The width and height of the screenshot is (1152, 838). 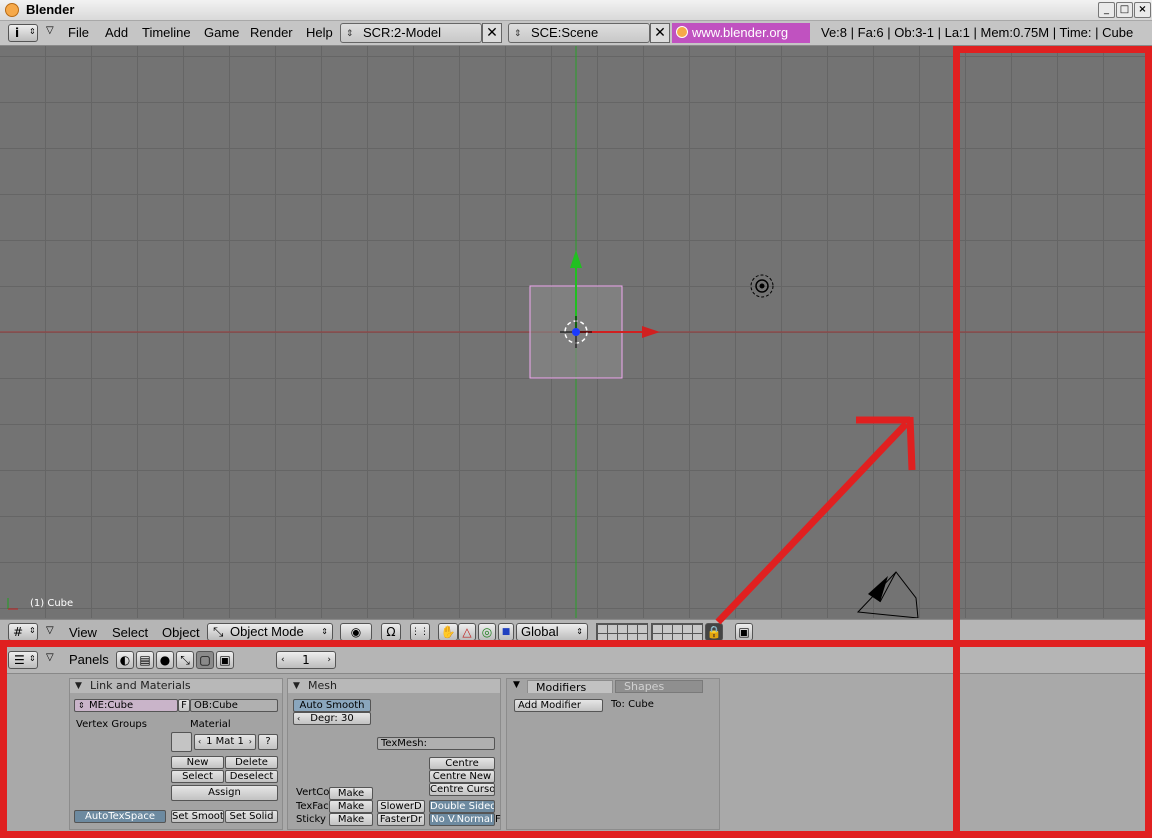 I want to click on delete-scene-button: ✕, so click(x=660, y=33).